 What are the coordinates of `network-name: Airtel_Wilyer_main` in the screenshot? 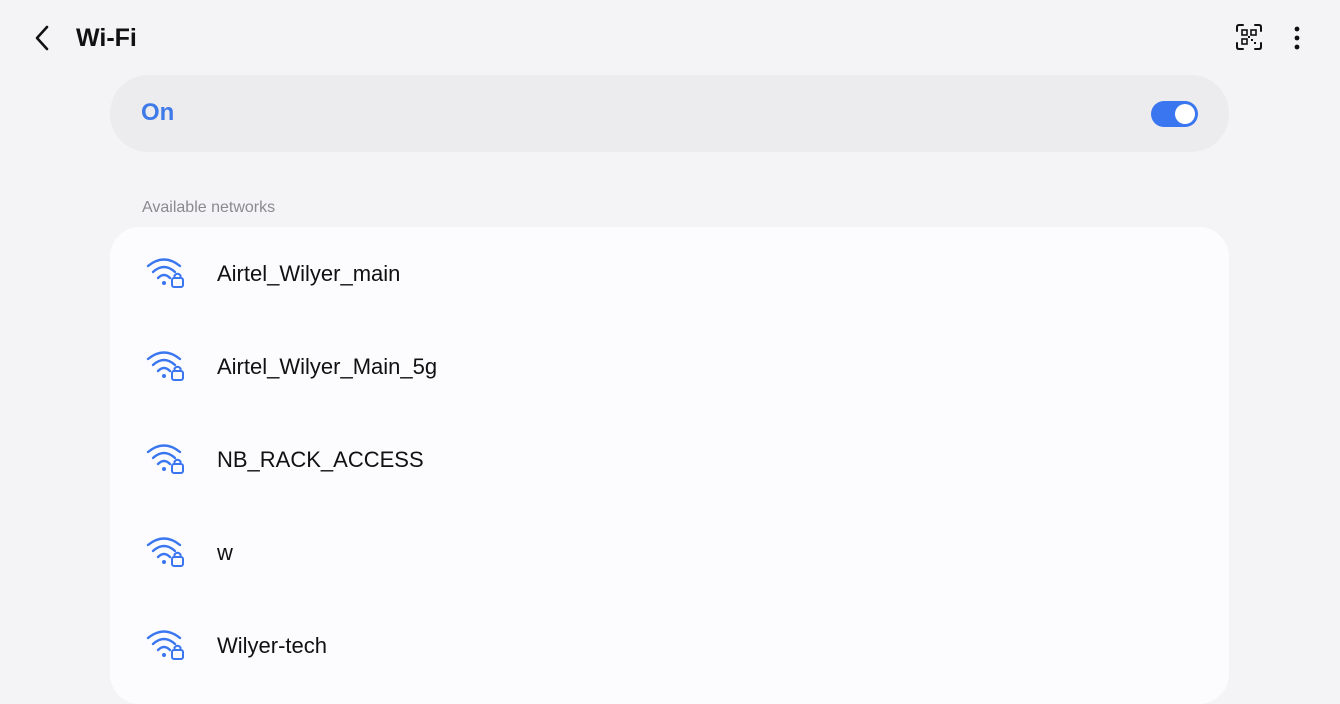 It's located at (309, 273).